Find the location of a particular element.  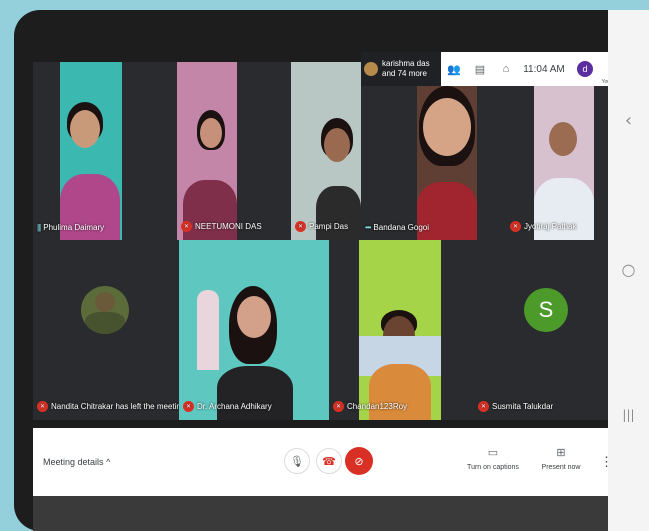

people-icon: 👥 is located at coordinates (454, 69).